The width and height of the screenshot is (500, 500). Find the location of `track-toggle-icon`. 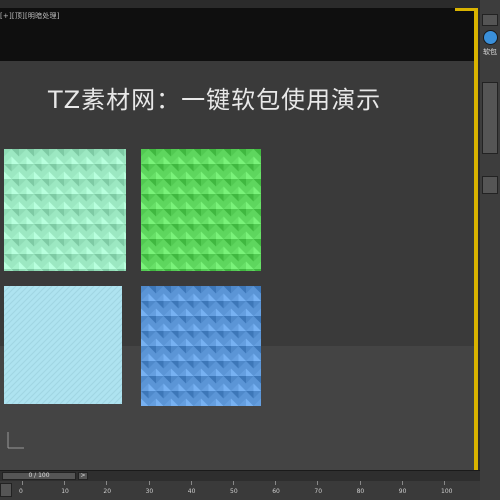

track-toggle-icon is located at coordinates (6, 490).